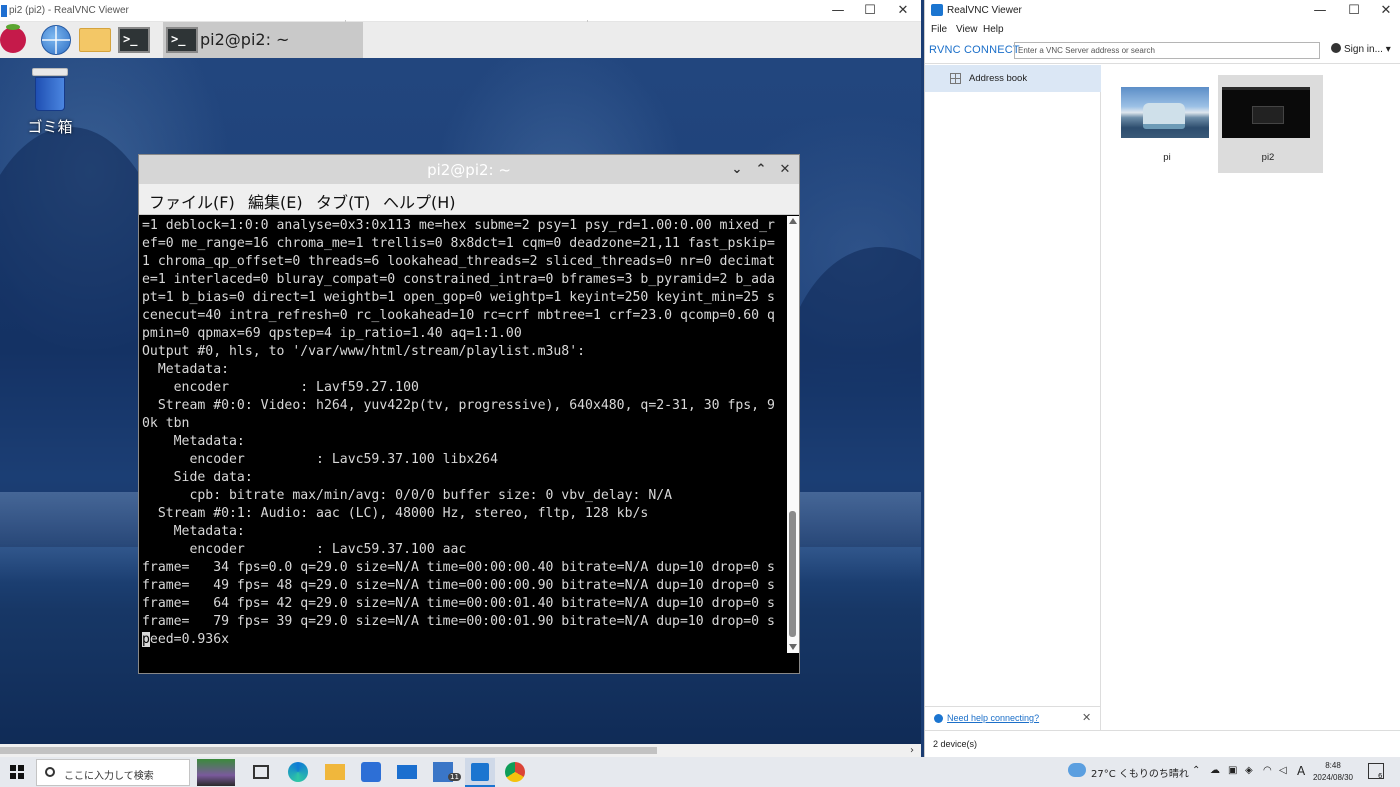 The image size is (1400, 787). Describe the element at coordinates (793, 434) in the screenshot. I see `terminal-scrollbar` at that location.